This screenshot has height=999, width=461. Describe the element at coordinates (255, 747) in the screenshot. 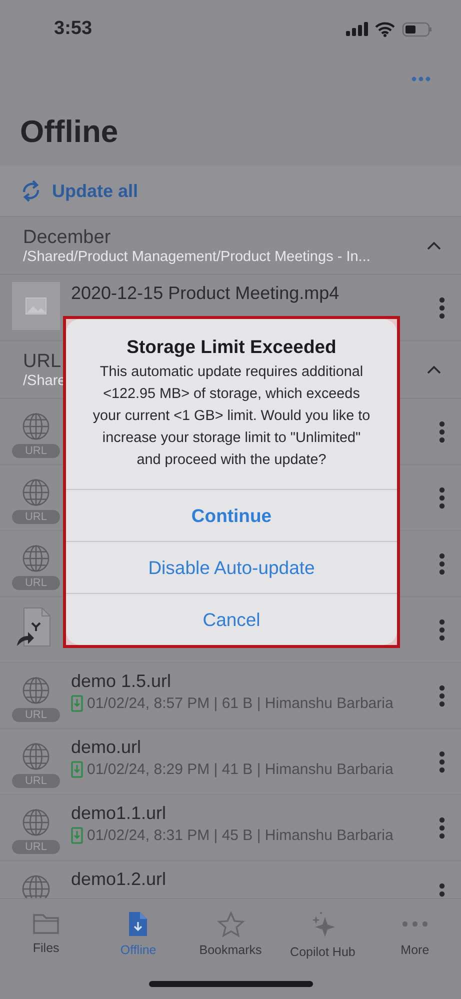

I see `file-name: demo.url` at that location.